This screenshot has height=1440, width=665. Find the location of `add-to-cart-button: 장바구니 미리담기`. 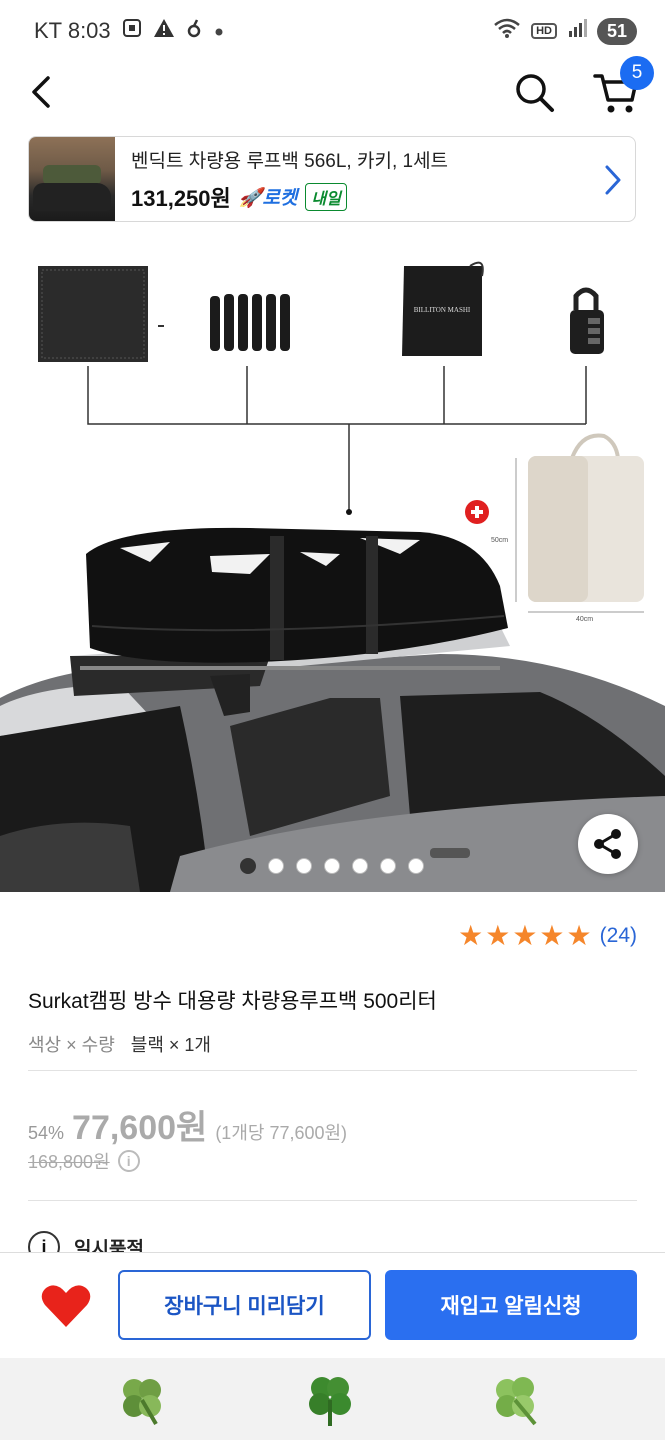

add-to-cart-button: 장바구니 미리담기 is located at coordinates (244, 1305).